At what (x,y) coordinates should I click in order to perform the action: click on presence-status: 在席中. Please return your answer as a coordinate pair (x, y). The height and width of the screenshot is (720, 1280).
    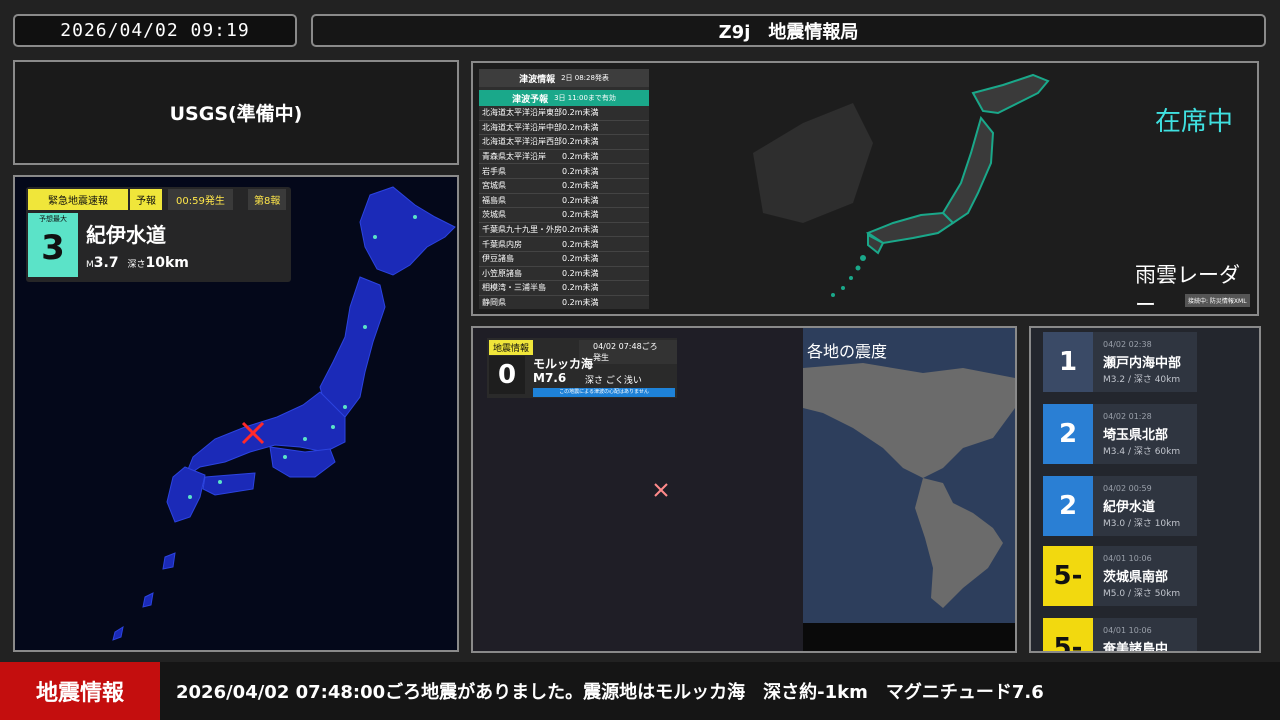
    Looking at the image, I should click on (1194, 122).